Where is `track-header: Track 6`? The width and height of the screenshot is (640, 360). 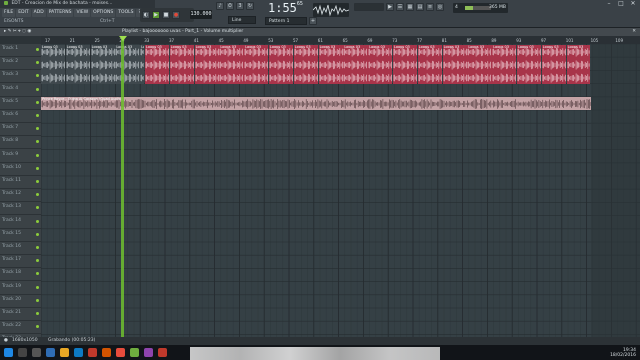 track-header: Track 6 is located at coordinates (20, 116).